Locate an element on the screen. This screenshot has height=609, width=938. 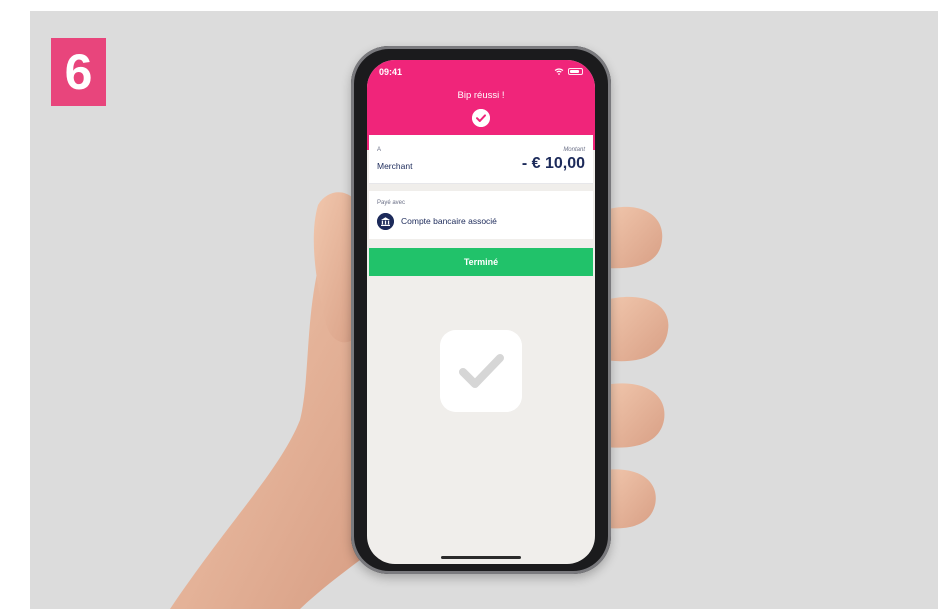
divider is located at coordinates (481, 183).